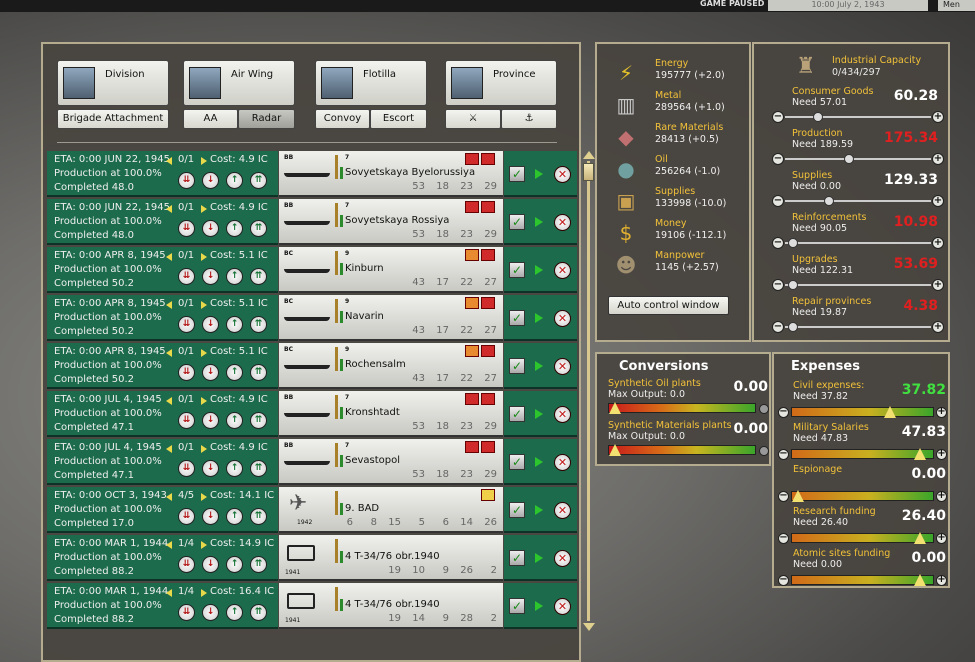  I want to click on fort-button: ⚔, so click(473, 119).